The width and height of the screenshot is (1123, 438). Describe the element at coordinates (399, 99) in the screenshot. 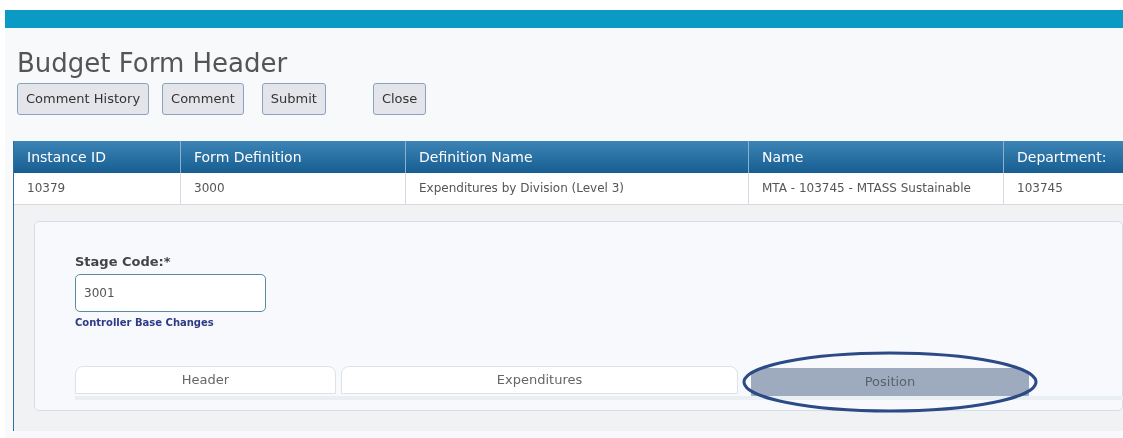

I see `action-button: Close` at that location.